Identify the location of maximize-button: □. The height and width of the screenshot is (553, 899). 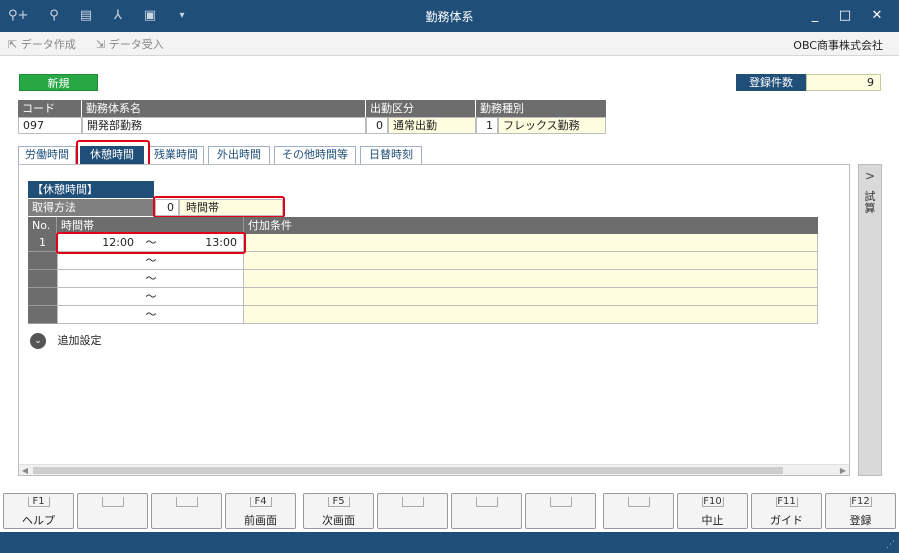
(845, 16).